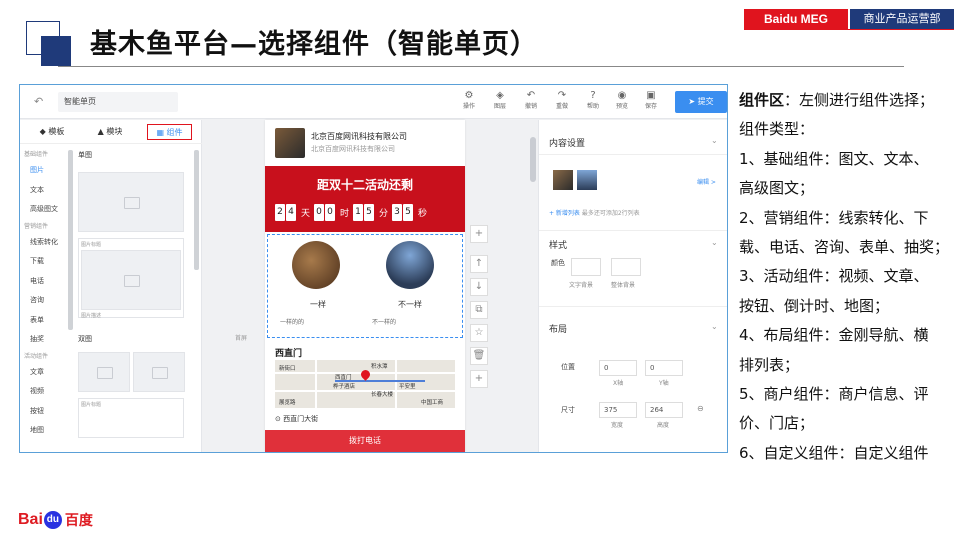 The width and height of the screenshot is (960, 540). I want to click on category-head-basic: 基础组件, so click(36, 154).